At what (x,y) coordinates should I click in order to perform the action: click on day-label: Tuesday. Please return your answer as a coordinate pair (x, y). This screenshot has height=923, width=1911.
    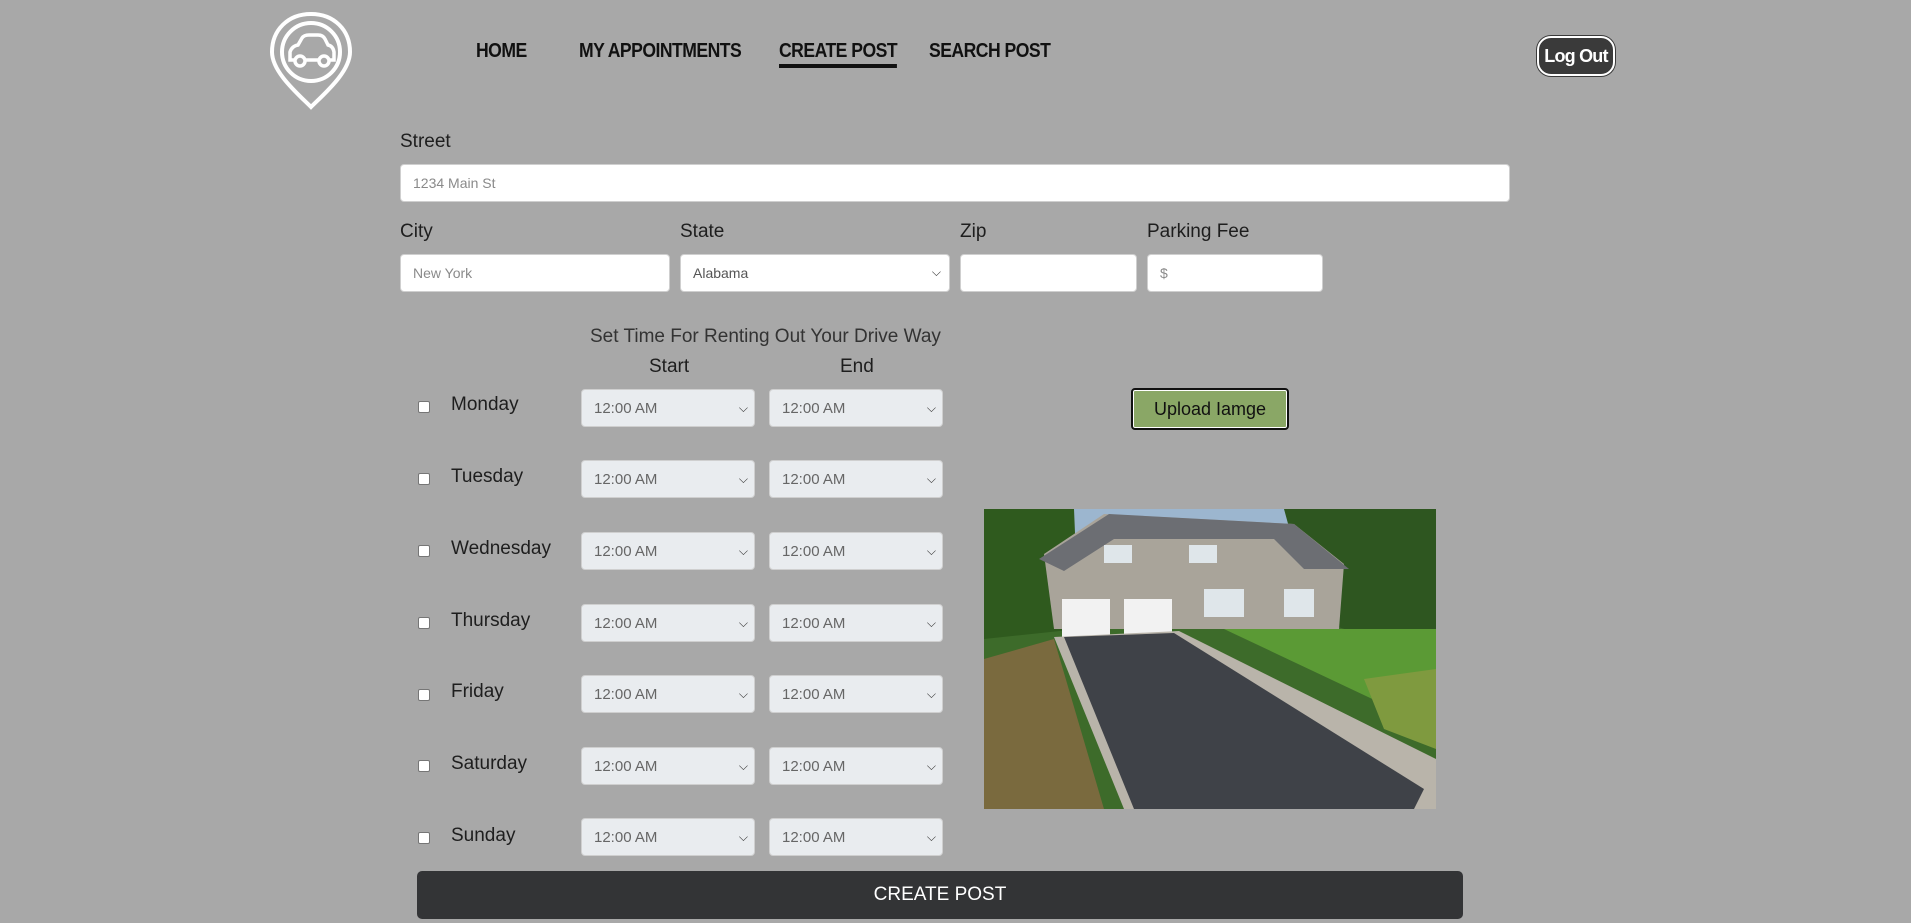
    Looking at the image, I should click on (487, 476).